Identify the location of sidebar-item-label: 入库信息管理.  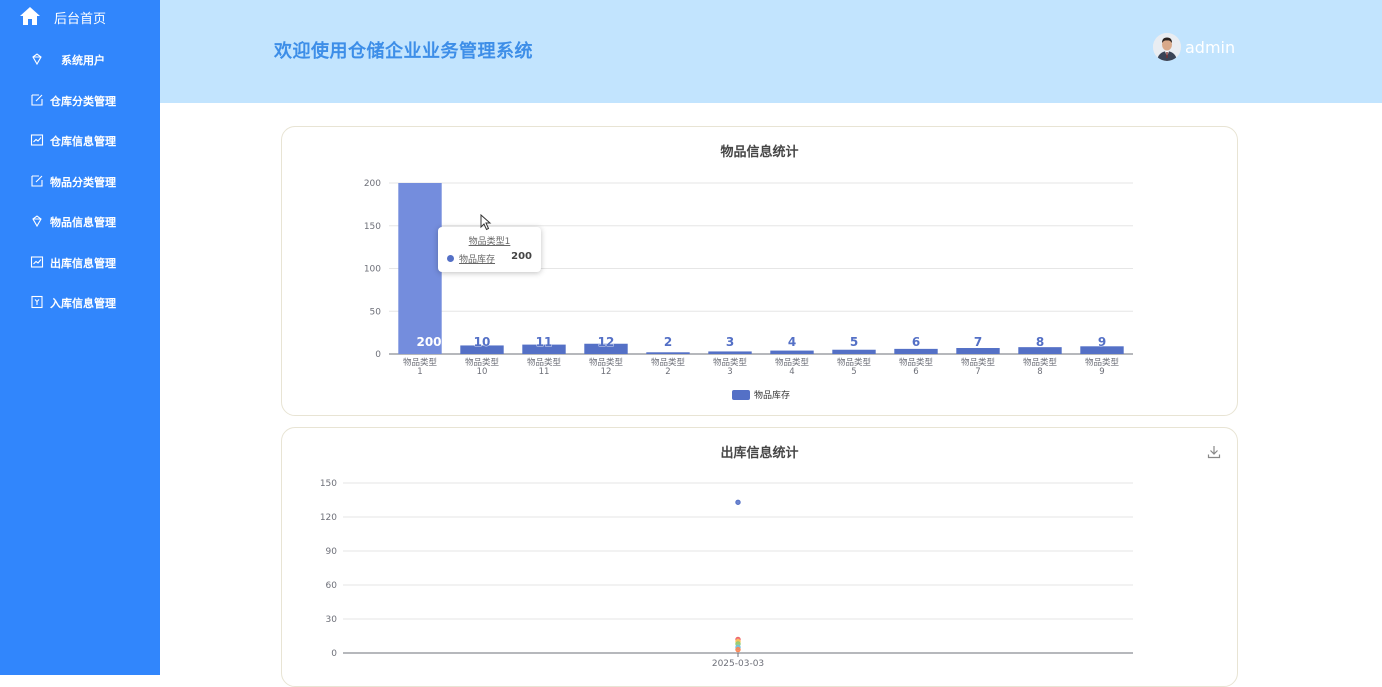
(83, 303).